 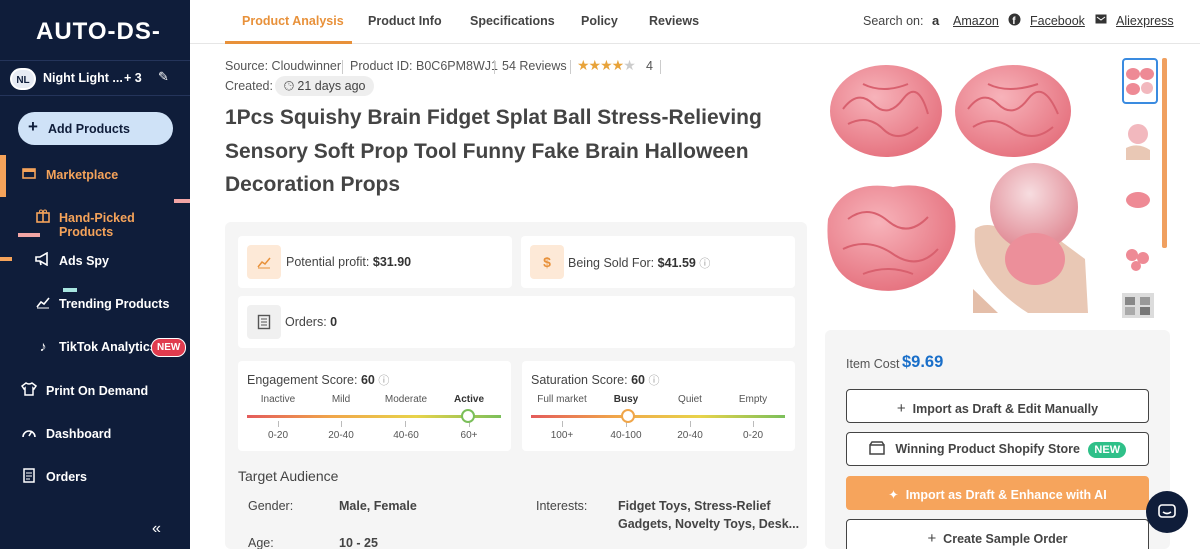 What do you see at coordinates (516, 322) in the screenshot?
I see `orders-card: Orders: 0` at bounding box center [516, 322].